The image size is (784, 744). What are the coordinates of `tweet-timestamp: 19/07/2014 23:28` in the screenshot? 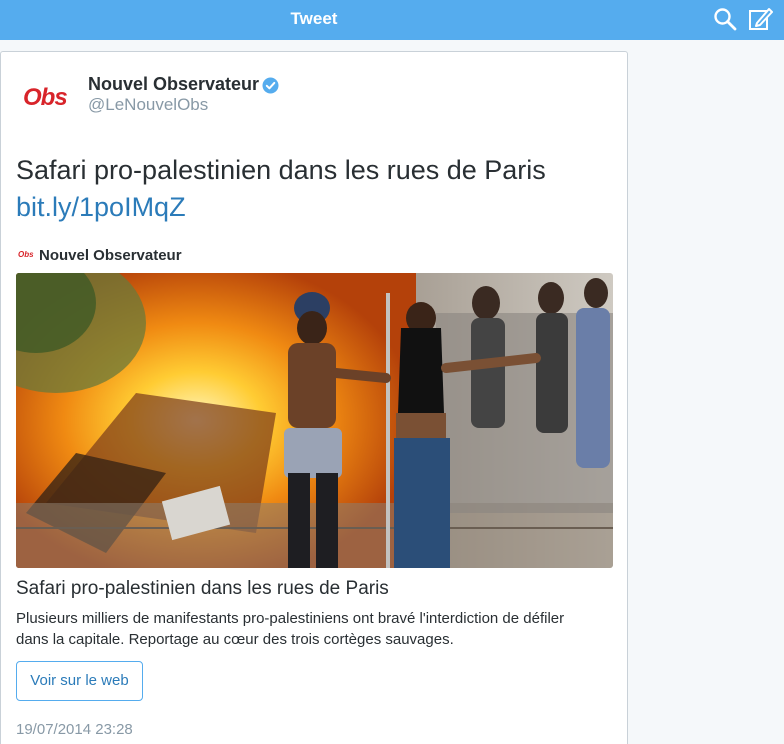 It's located at (74, 729).